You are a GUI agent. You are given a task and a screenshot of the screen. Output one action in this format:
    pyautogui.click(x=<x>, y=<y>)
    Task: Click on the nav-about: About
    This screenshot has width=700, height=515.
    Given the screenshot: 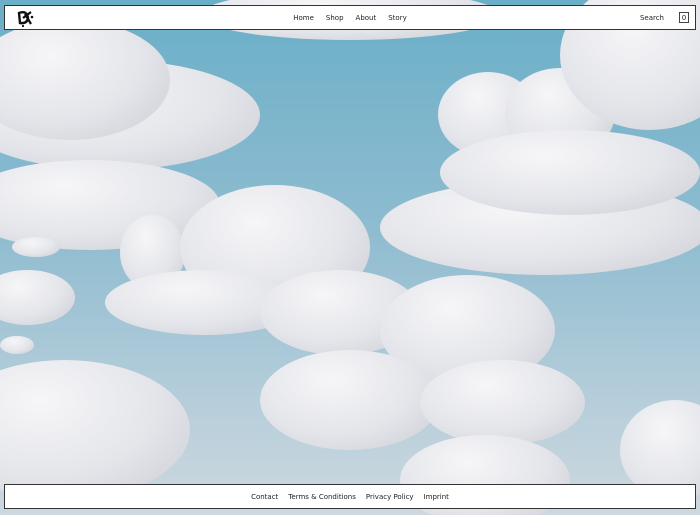 What is the action you would take?
    pyautogui.click(x=366, y=18)
    